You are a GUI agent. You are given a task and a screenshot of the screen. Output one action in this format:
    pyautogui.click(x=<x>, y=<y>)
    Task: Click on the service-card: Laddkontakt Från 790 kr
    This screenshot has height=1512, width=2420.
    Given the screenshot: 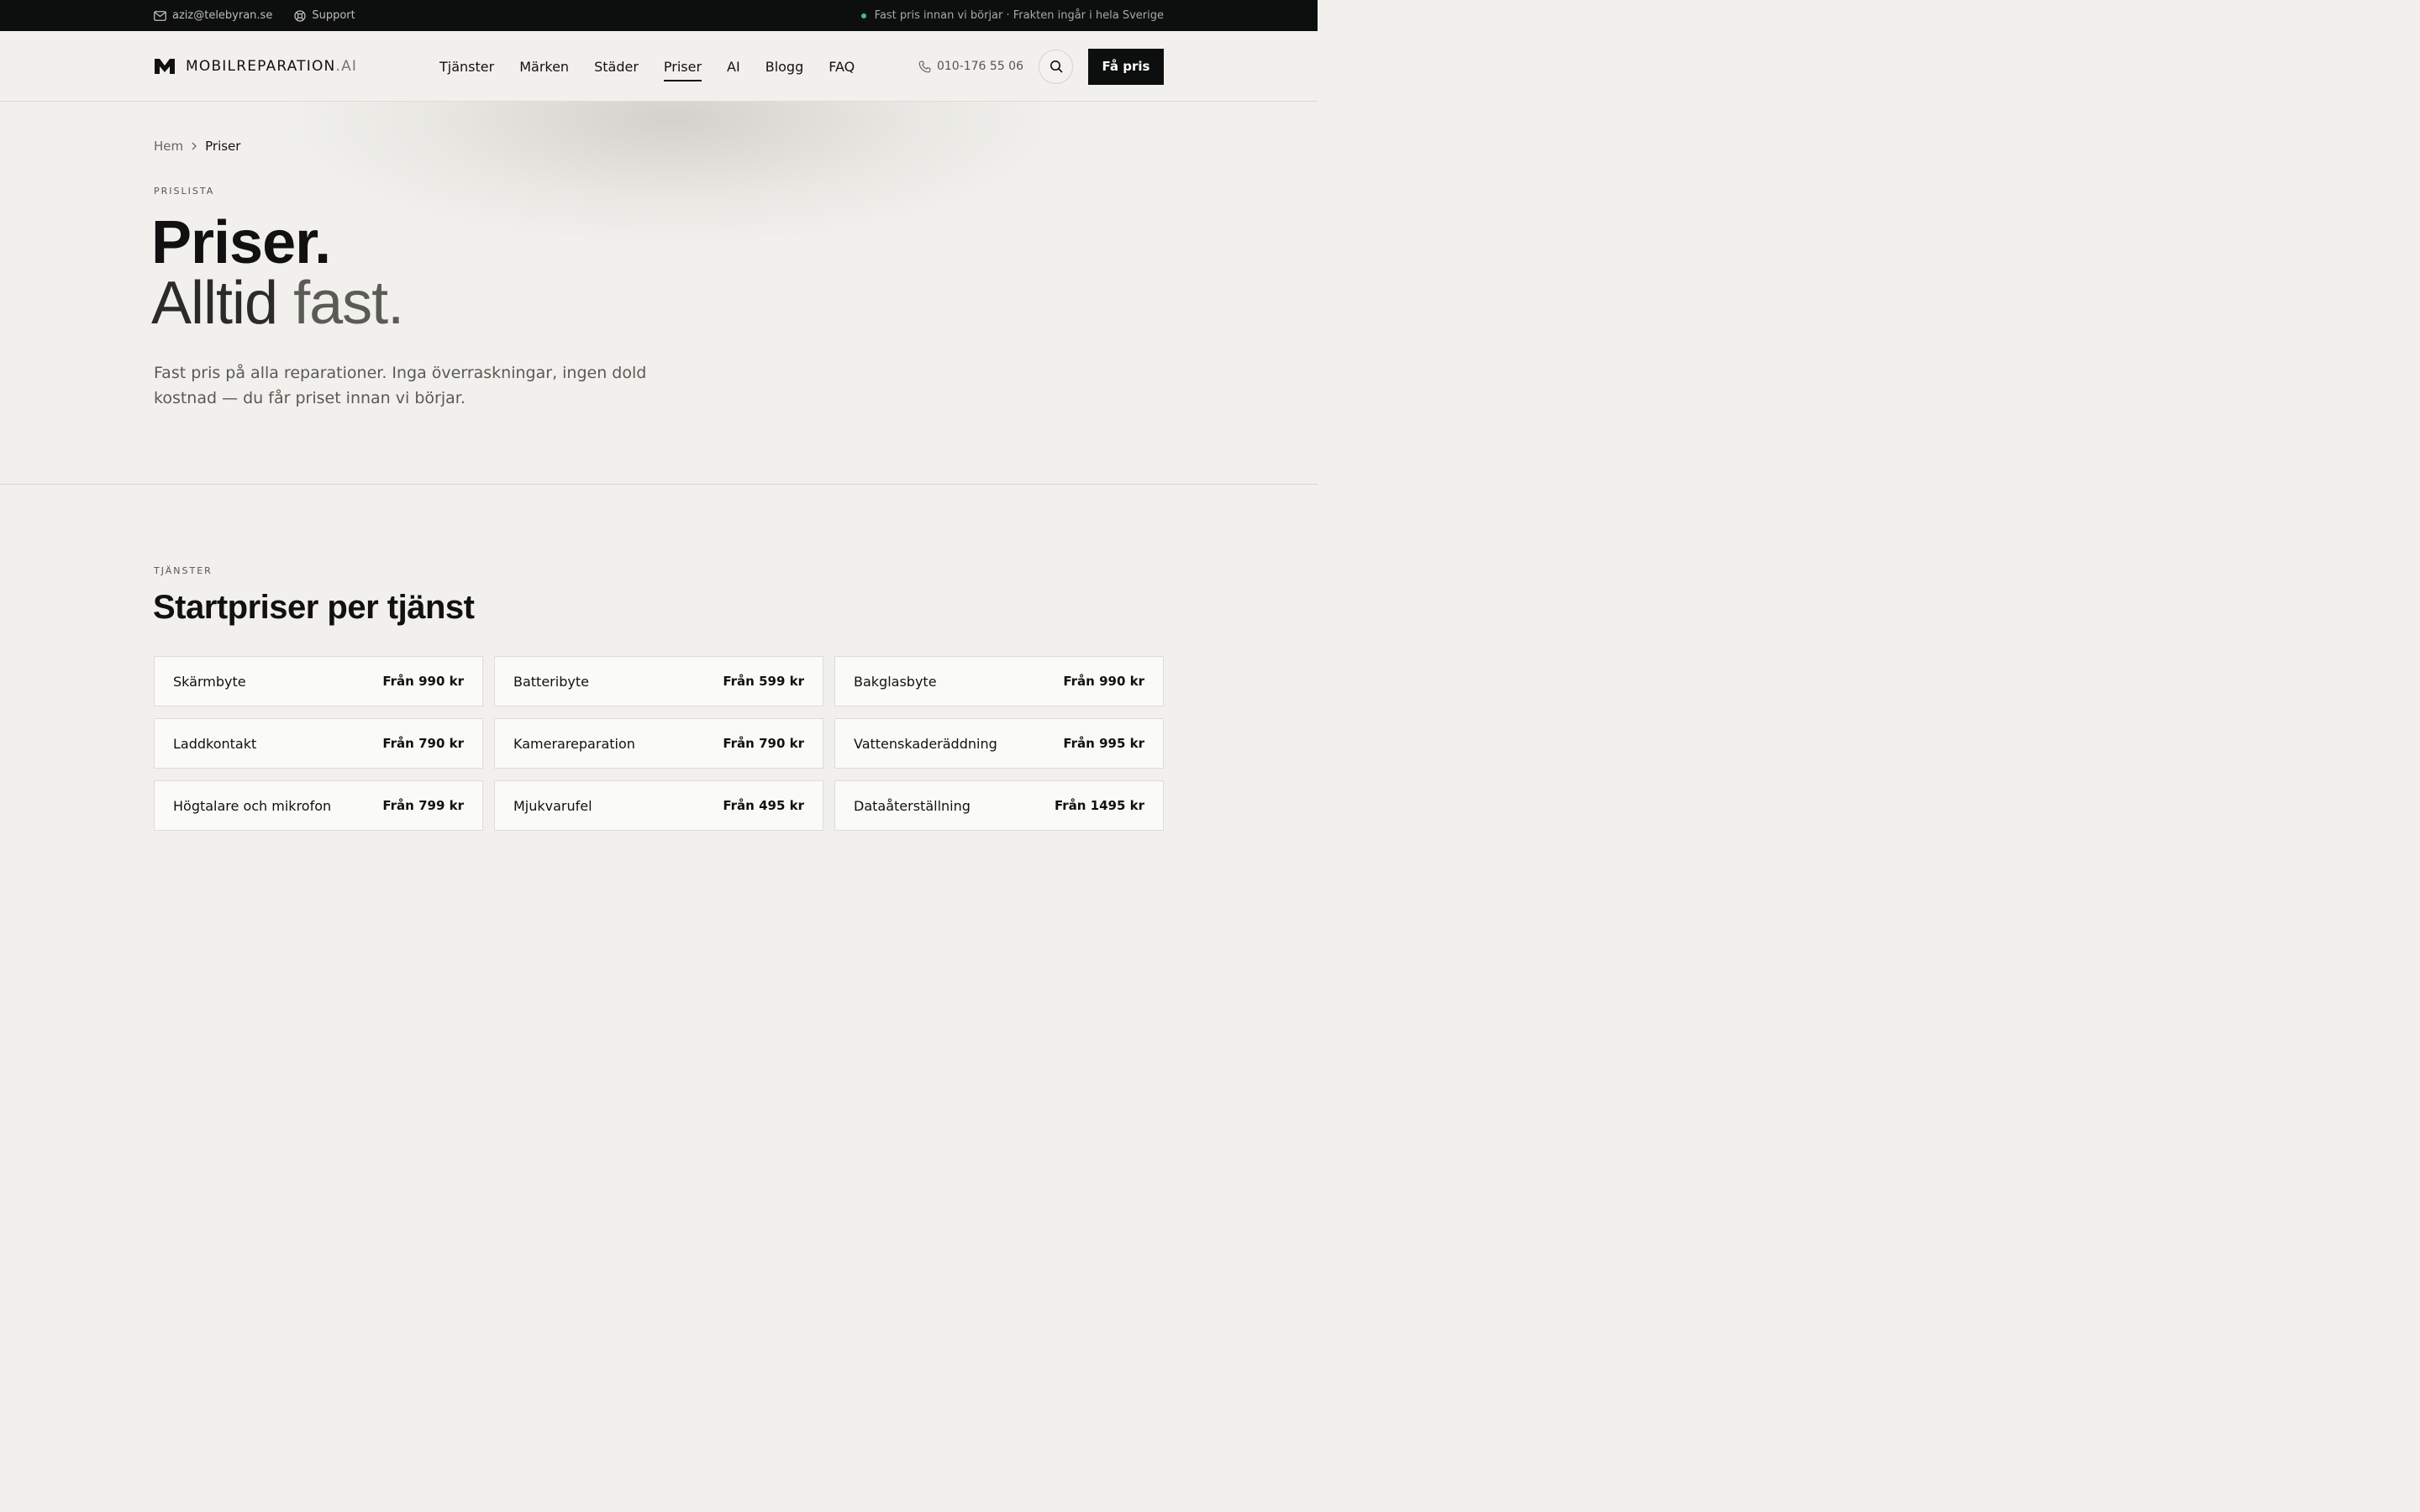 What is the action you would take?
    pyautogui.click(x=318, y=743)
    